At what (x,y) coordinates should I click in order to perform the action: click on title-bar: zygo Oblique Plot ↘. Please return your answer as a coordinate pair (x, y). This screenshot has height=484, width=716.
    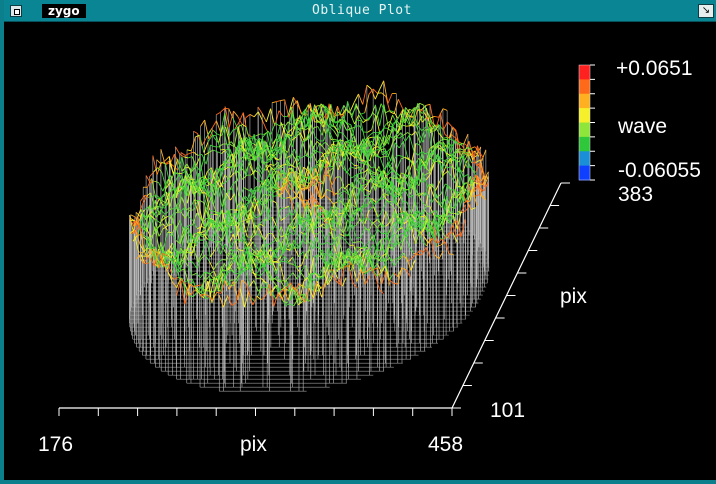
    Looking at the image, I should click on (360, 11).